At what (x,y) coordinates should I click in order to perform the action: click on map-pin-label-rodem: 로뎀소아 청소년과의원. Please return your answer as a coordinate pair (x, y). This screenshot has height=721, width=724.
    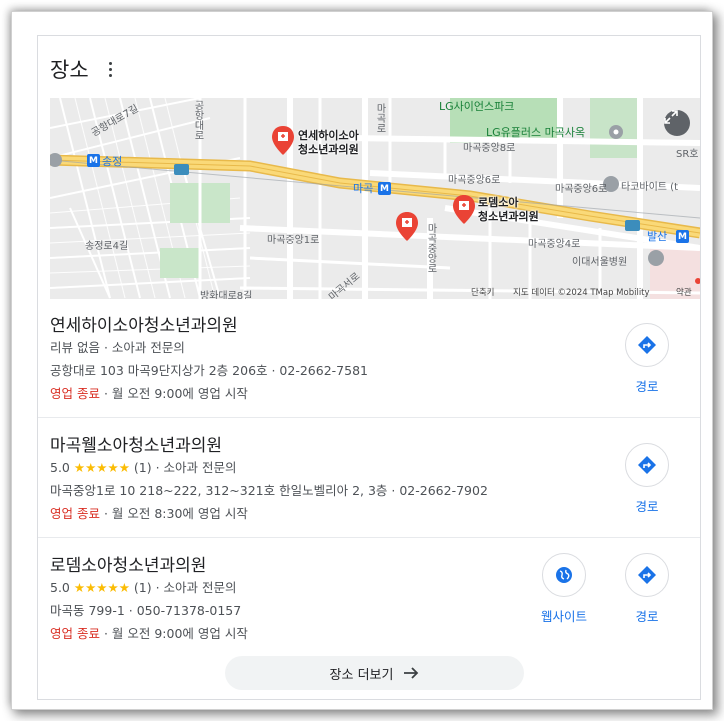
    Looking at the image, I should click on (508, 210).